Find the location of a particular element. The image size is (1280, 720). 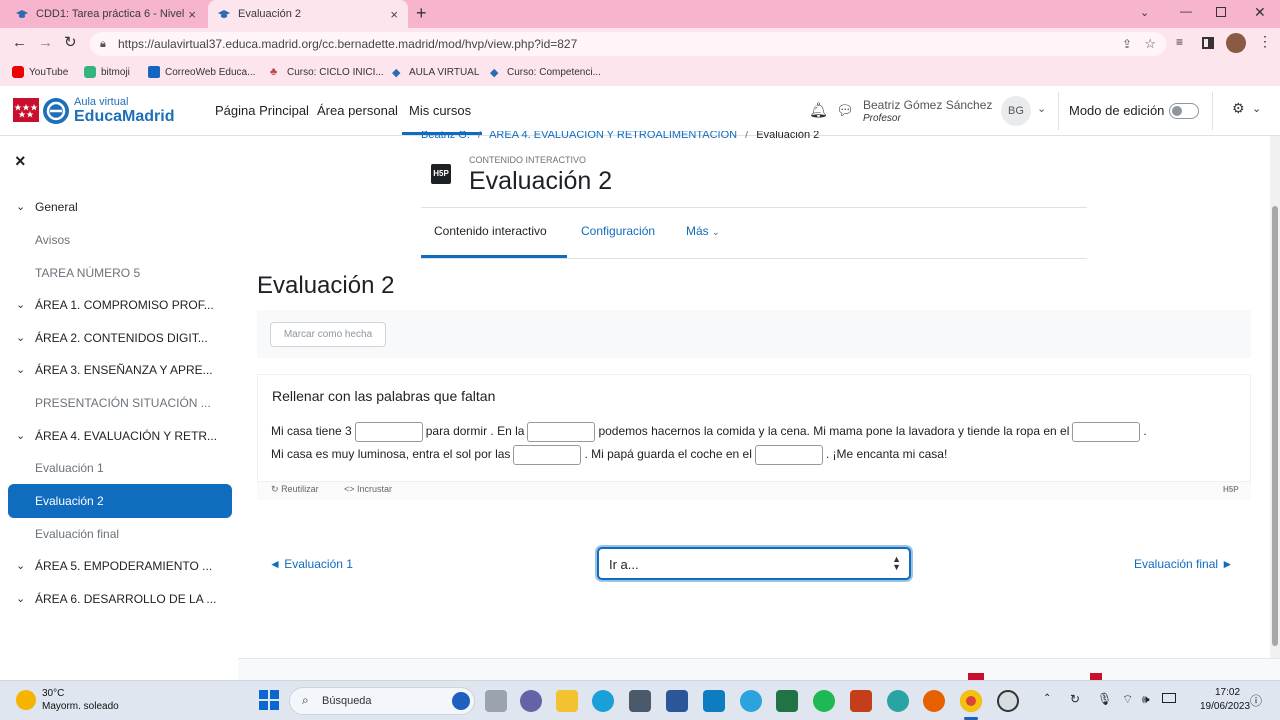

notification-center-icon: ⓘ is located at coordinates (1256, 700).